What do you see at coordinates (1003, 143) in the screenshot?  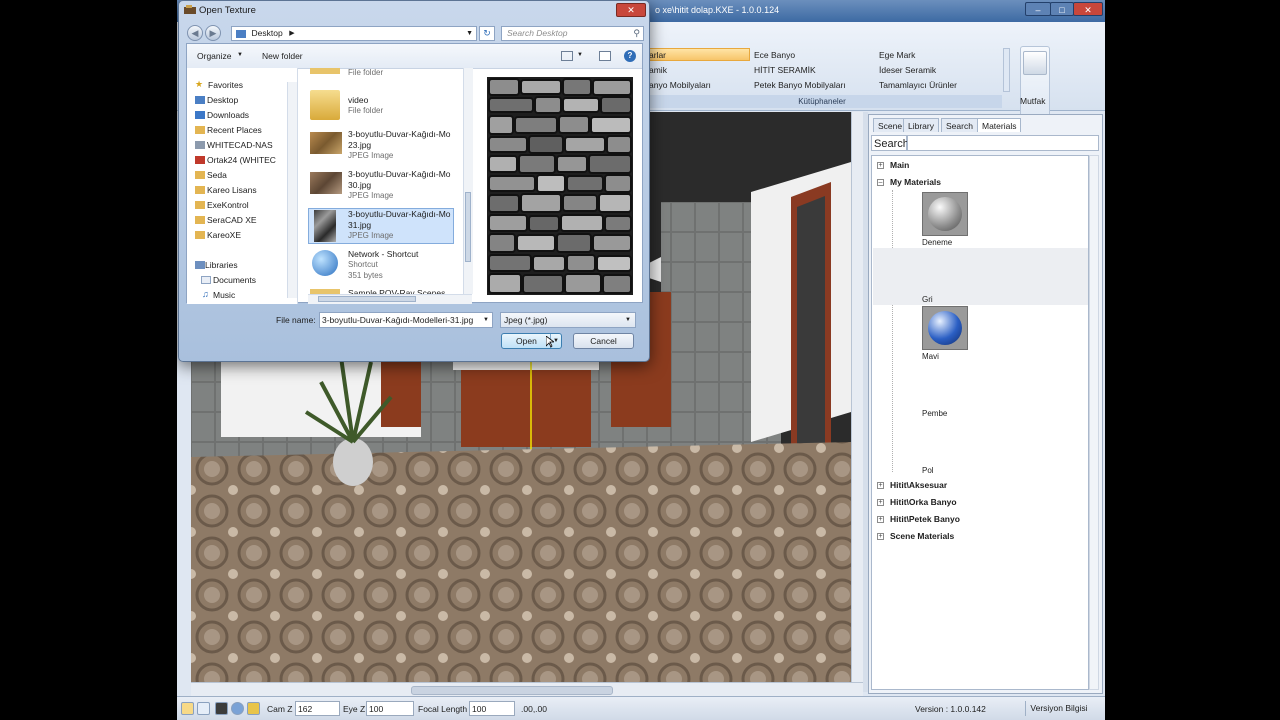 I see `search-input` at bounding box center [1003, 143].